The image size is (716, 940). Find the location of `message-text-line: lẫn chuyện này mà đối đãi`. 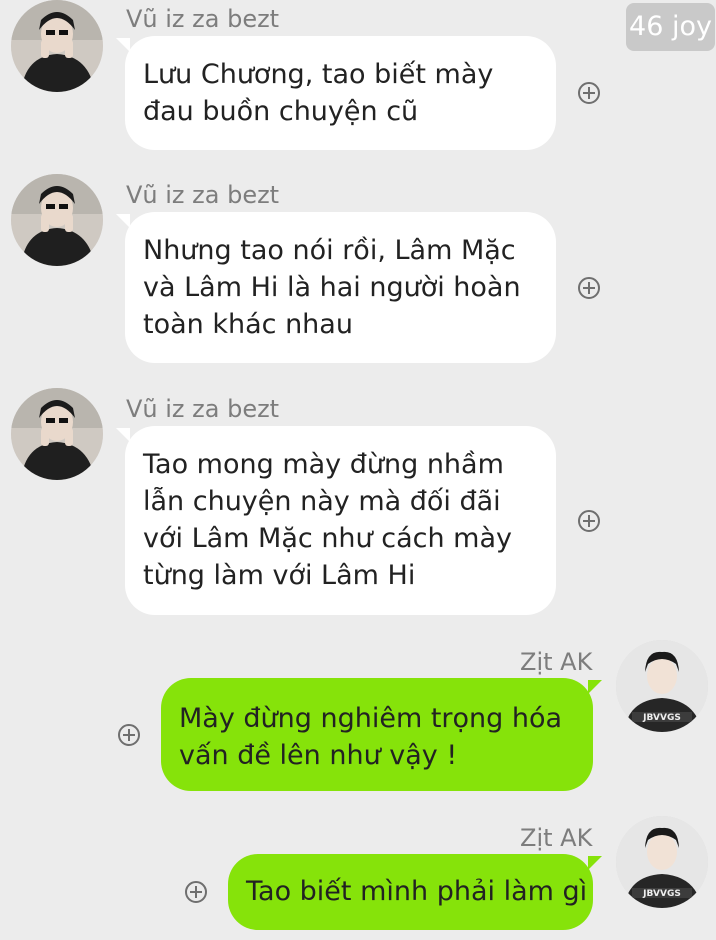

message-text-line: lẫn chuyện này mà đối đãi is located at coordinates (322, 501).